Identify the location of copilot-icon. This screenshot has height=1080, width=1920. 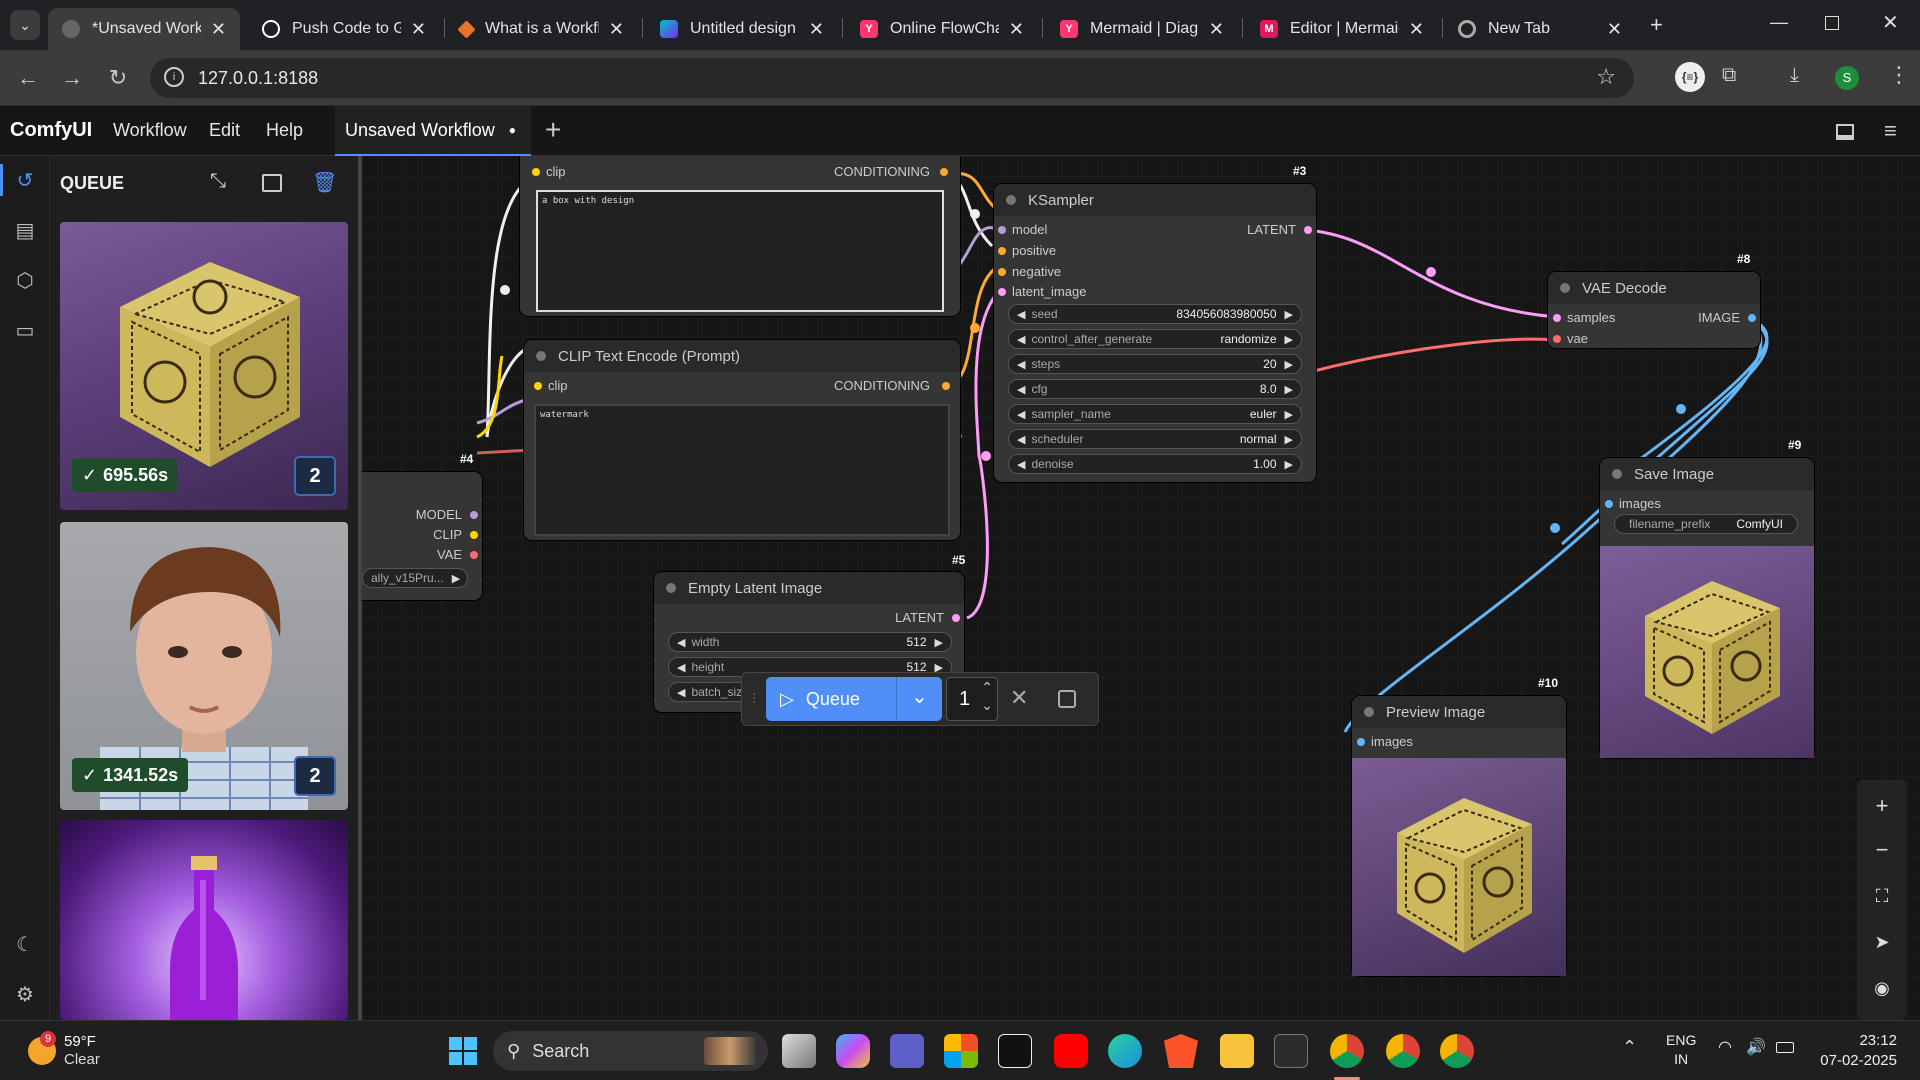
(853, 1051).